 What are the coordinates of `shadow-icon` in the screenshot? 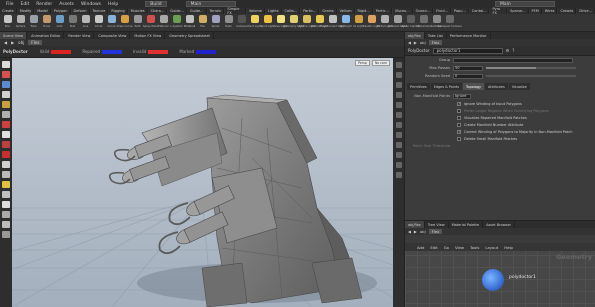 It's located at (398, 105).